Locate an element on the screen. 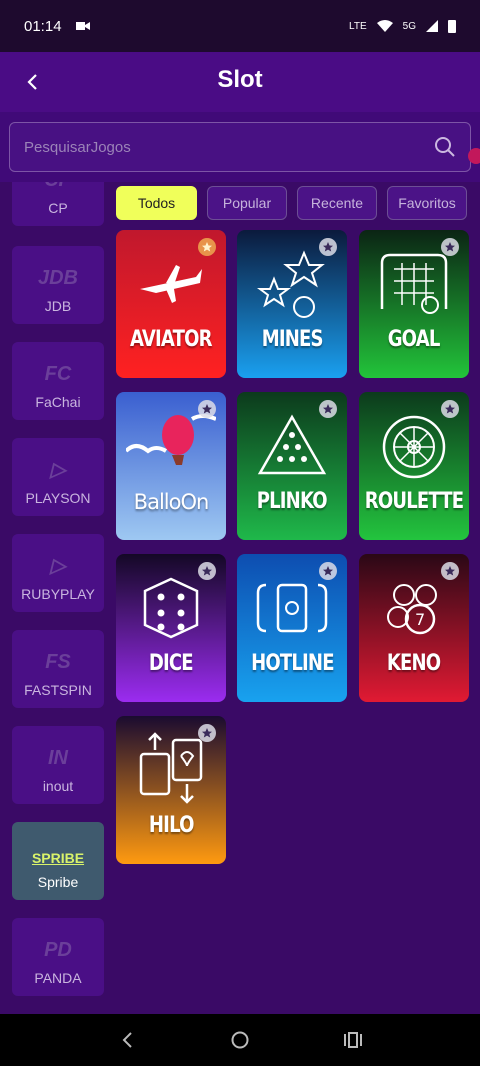 The height and width of the screenshot is (1066, 480). tab-popular: Popular is located at coordinates (247, 203).